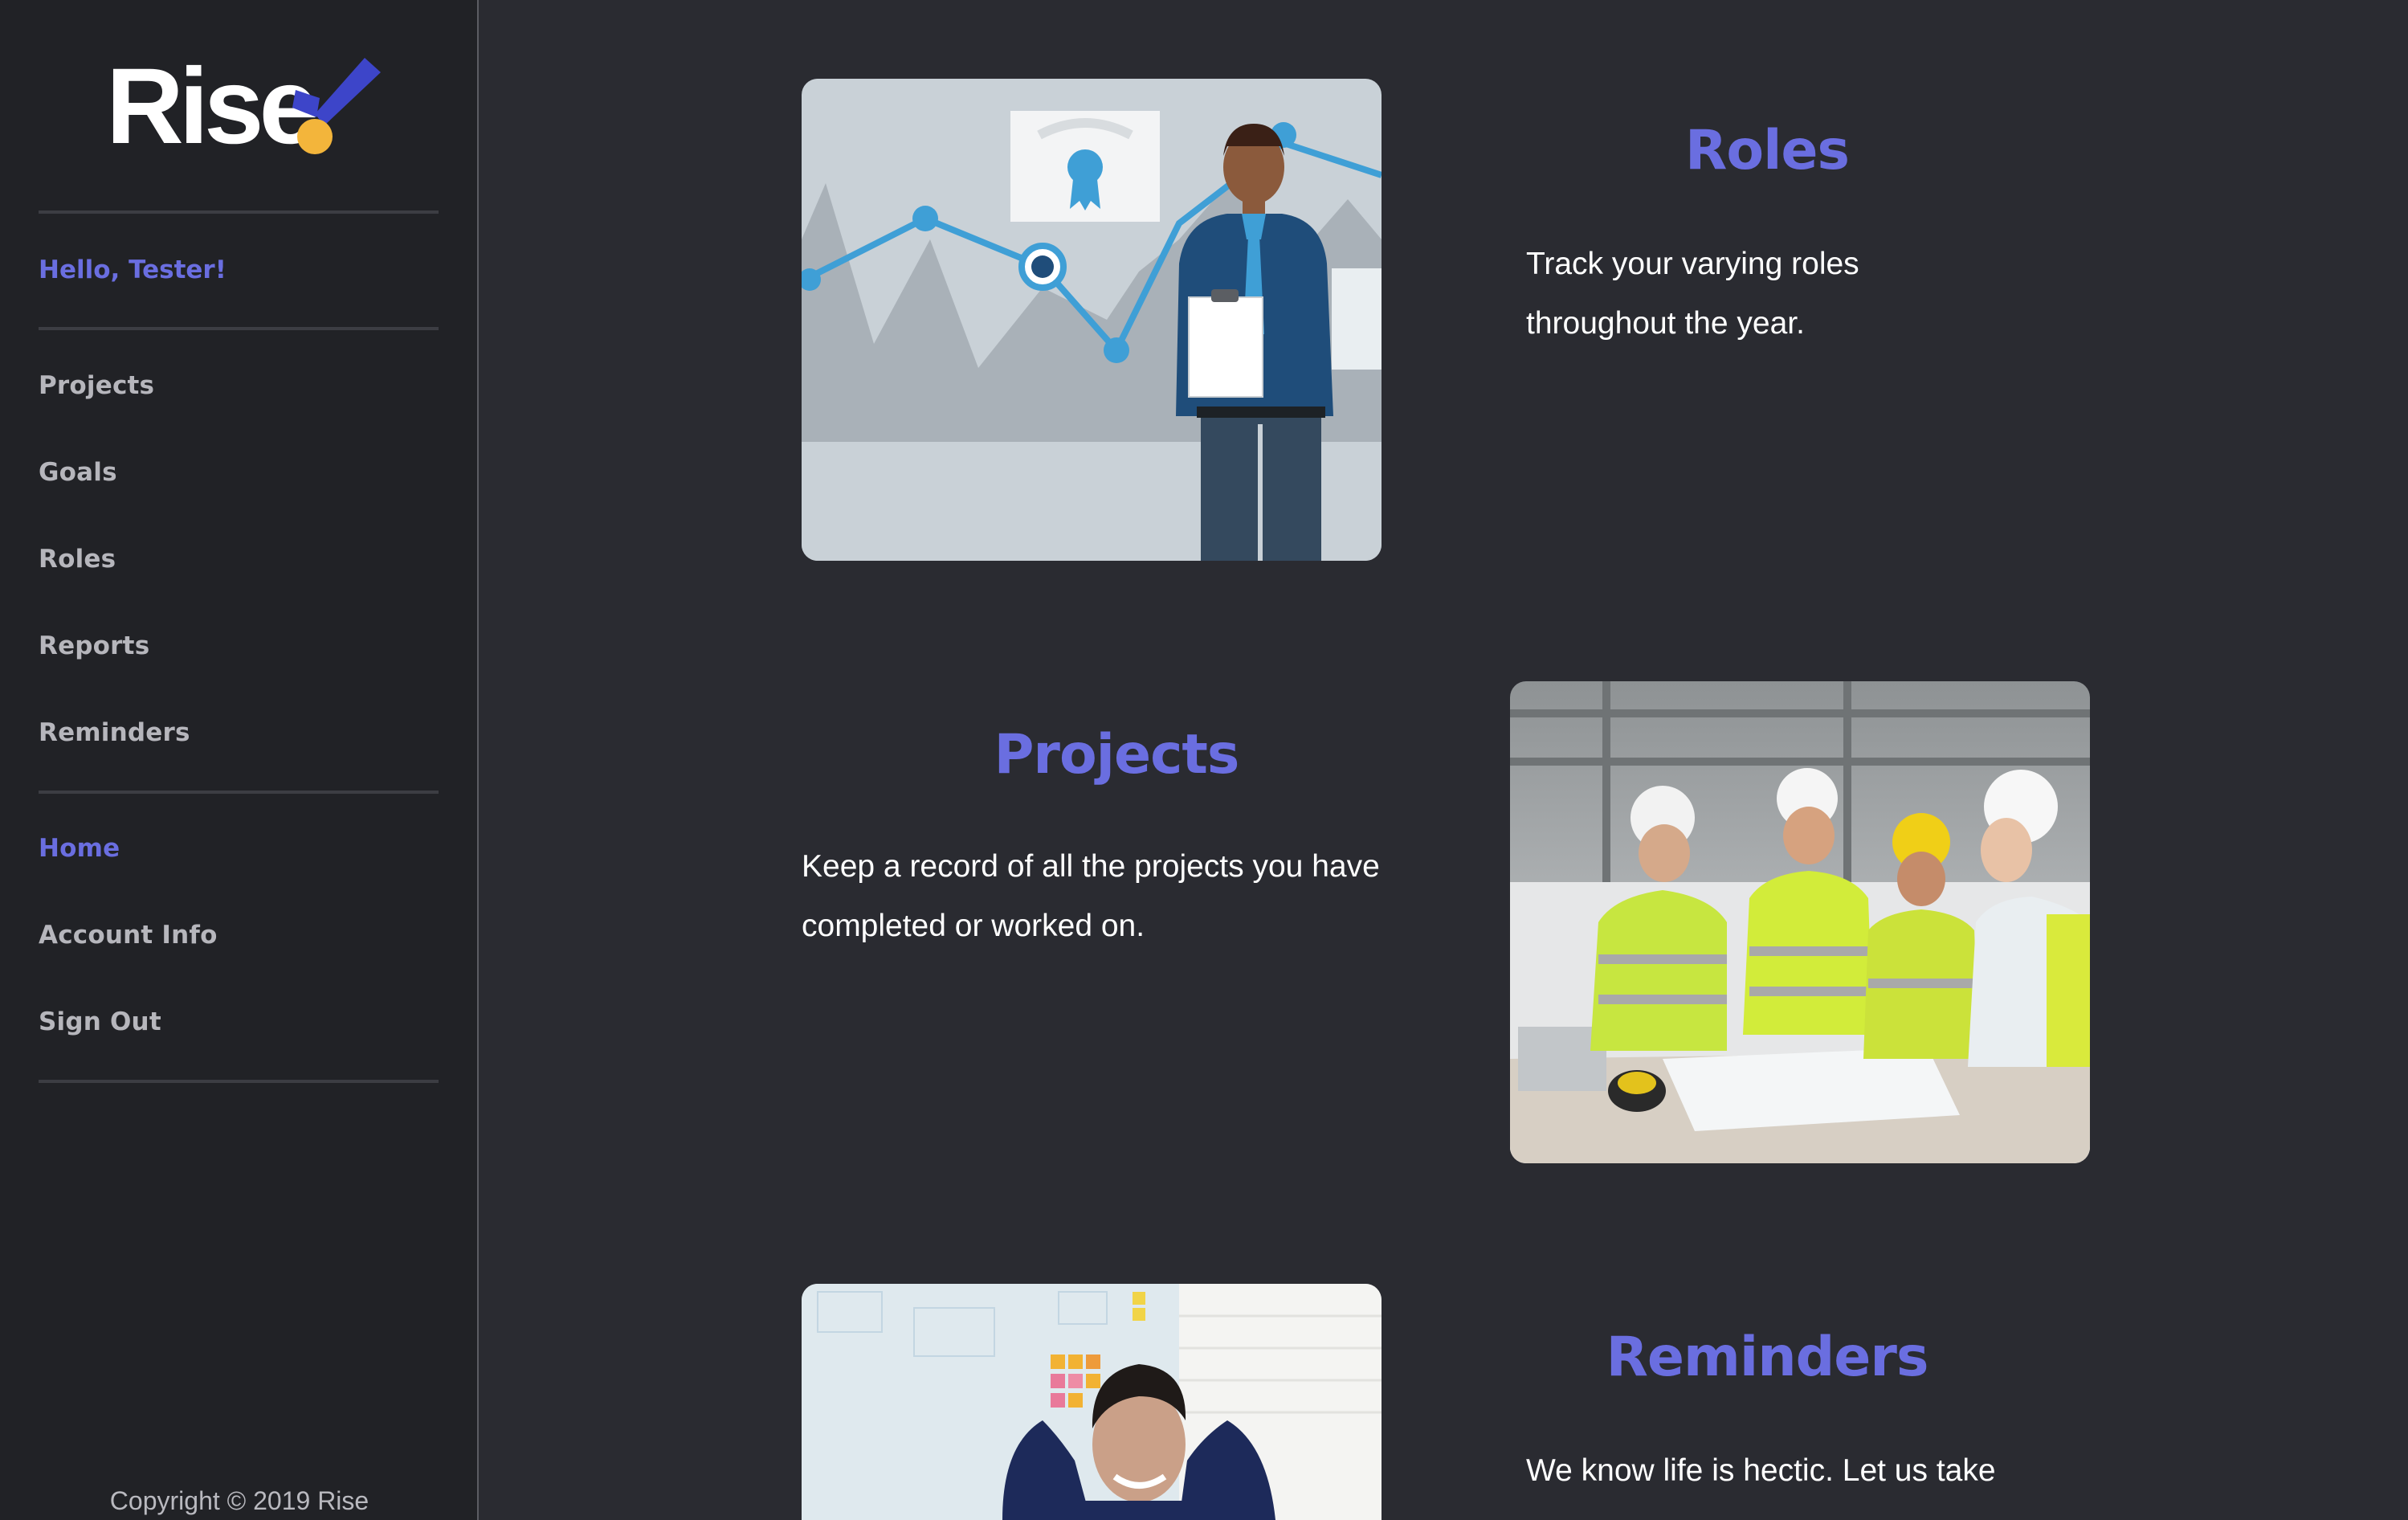  What do you see at coordinates (336, 106) in the screenshot?
I see `checkmark-dot-icon` at bounding box center [336, 106].